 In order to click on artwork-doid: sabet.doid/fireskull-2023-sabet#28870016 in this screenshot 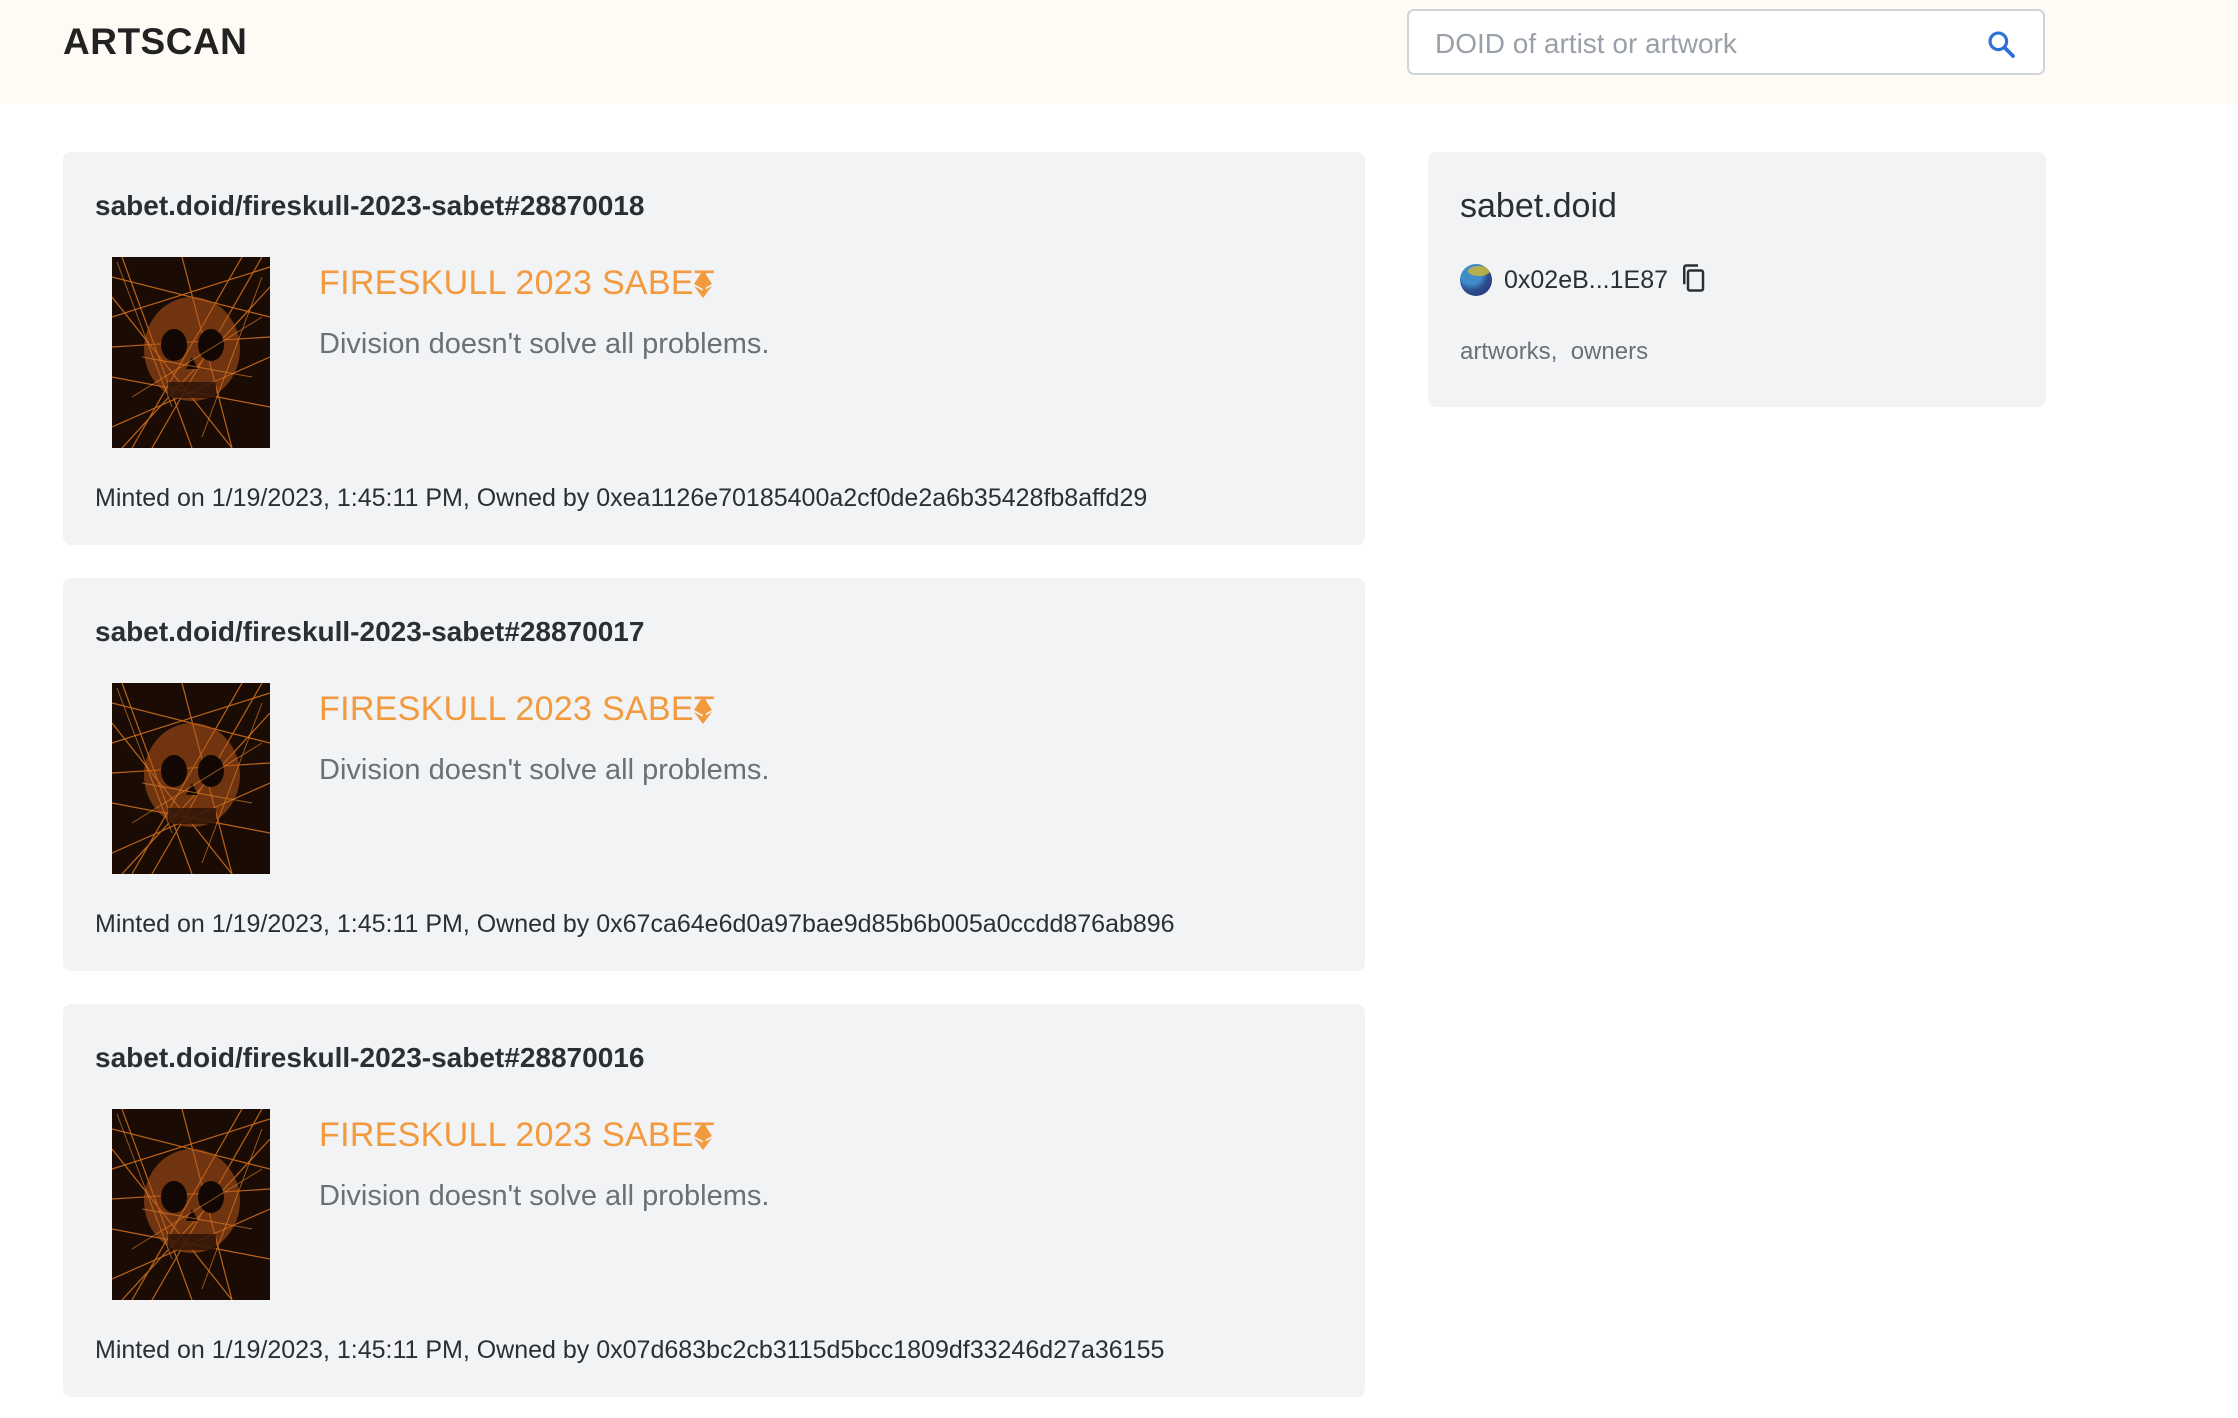, I will do `click(369, 1058)`.